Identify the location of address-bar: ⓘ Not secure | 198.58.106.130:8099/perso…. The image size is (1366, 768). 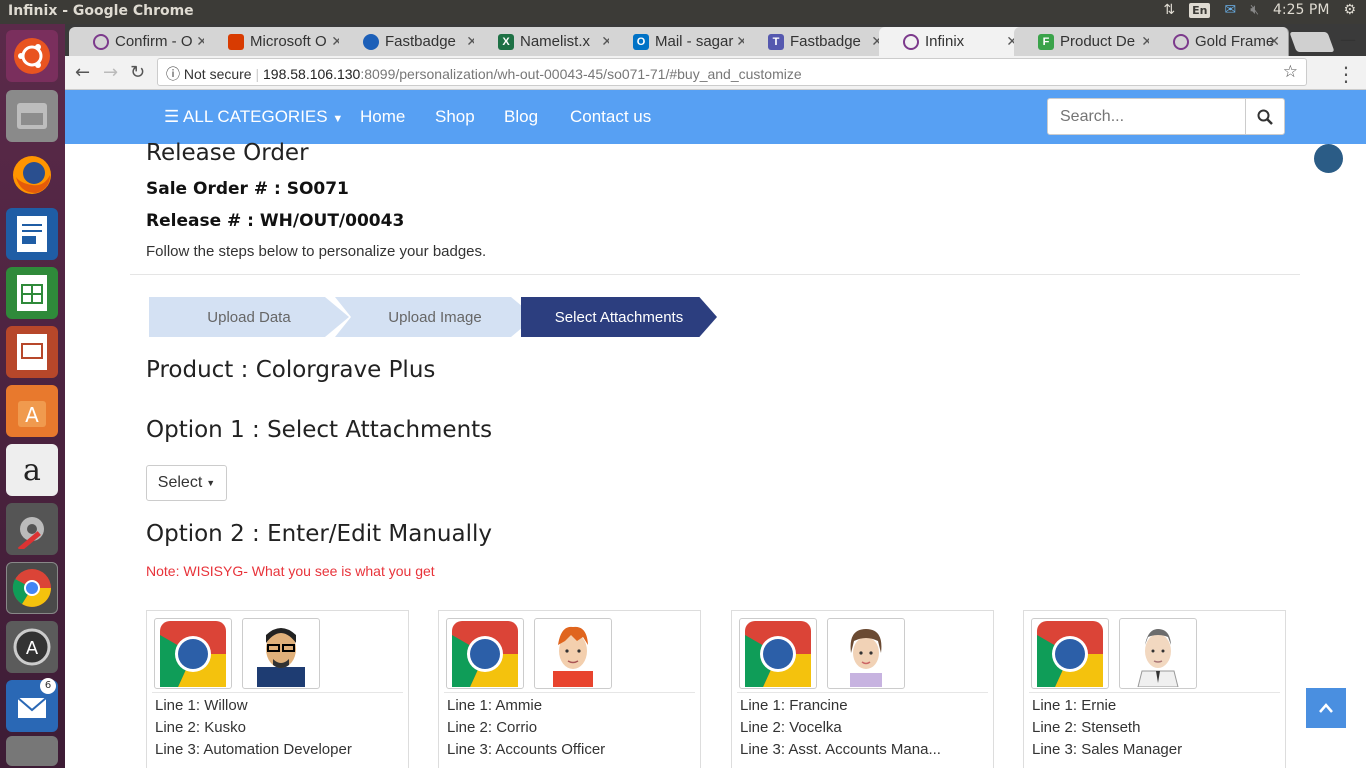
(732, 72).